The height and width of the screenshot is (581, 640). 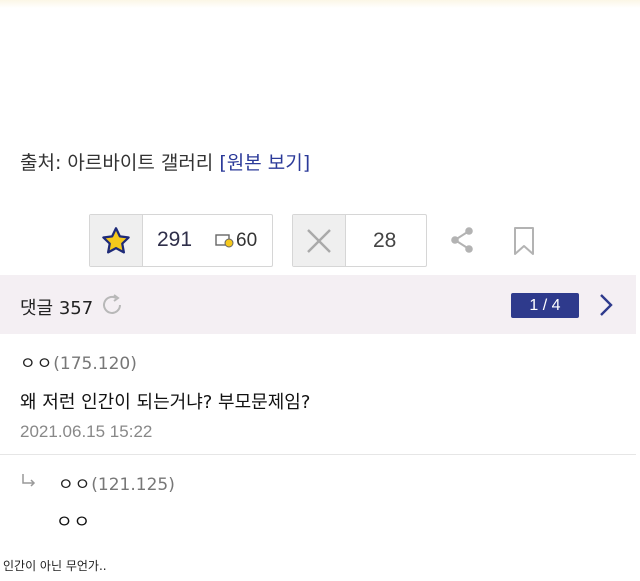 What do you see at coordinates (318, 304) in the screenshot?
I see `comment-header: 댓글 357 1 / 4` at bounding box center [318, 304].